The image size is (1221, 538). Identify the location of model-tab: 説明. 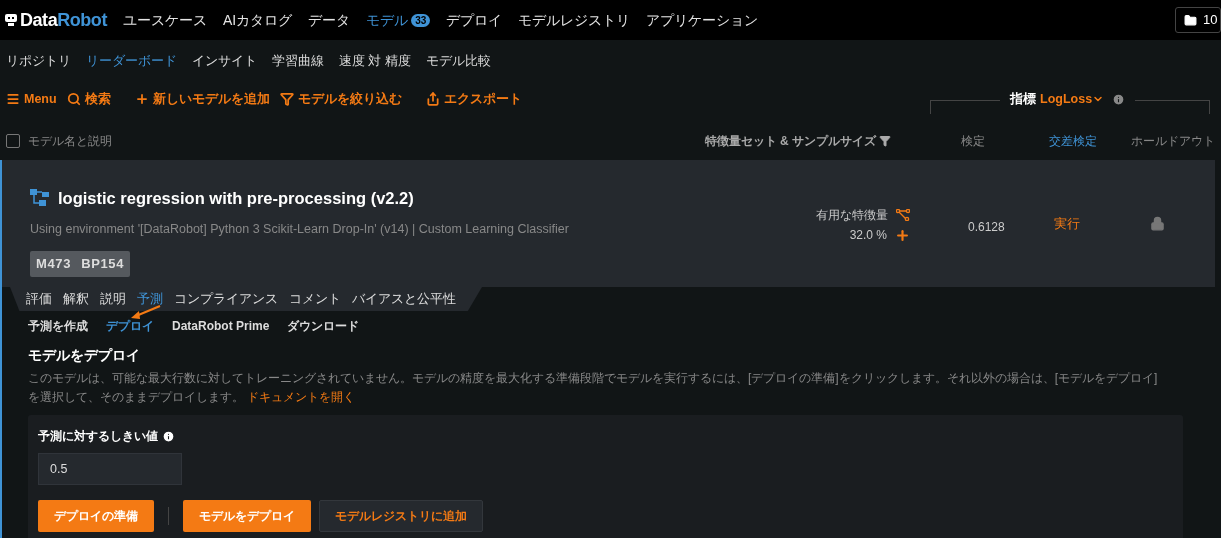
(113, 299).